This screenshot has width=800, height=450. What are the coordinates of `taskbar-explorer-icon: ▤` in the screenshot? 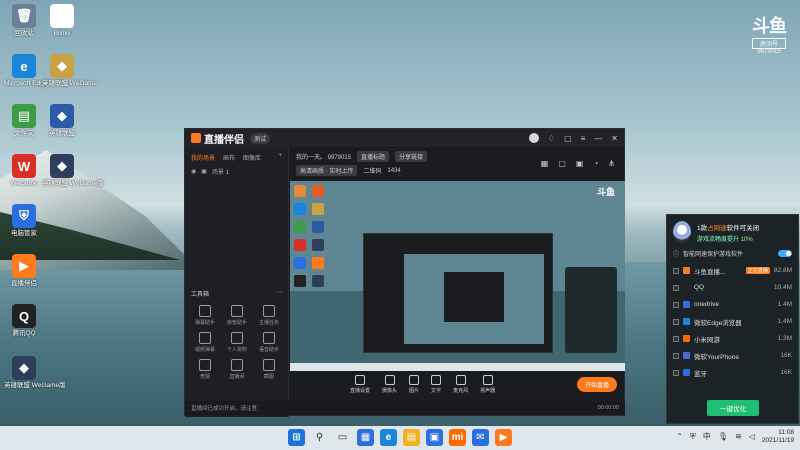 It's located at (411, 437).